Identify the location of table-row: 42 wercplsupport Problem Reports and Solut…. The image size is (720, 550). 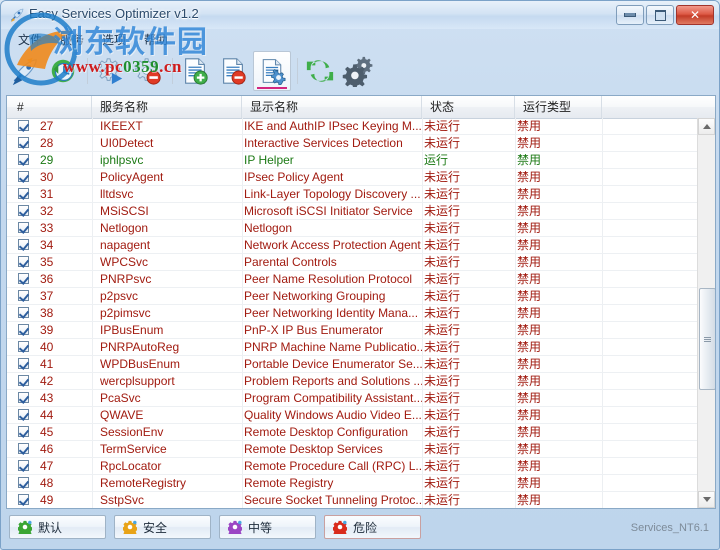
(352, 381).